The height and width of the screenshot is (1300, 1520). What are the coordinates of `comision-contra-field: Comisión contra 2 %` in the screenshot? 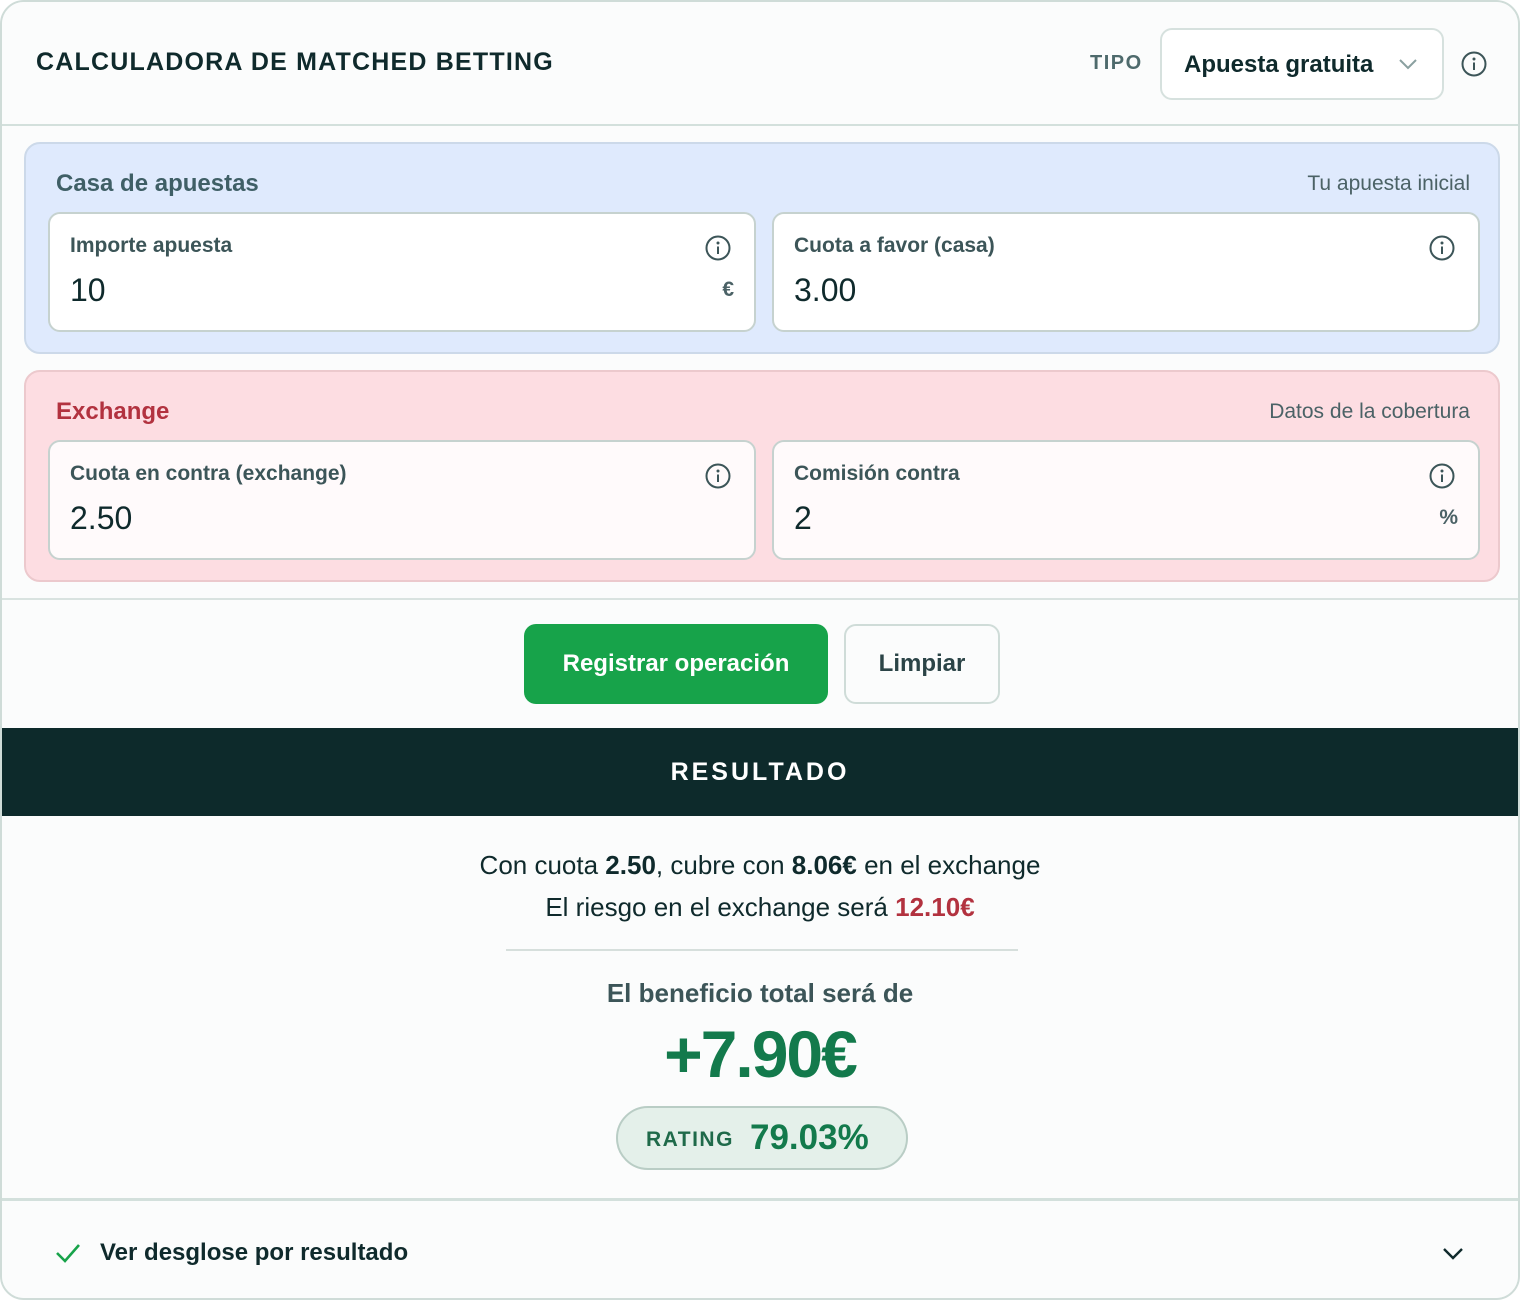 It's located at (1126, 500).